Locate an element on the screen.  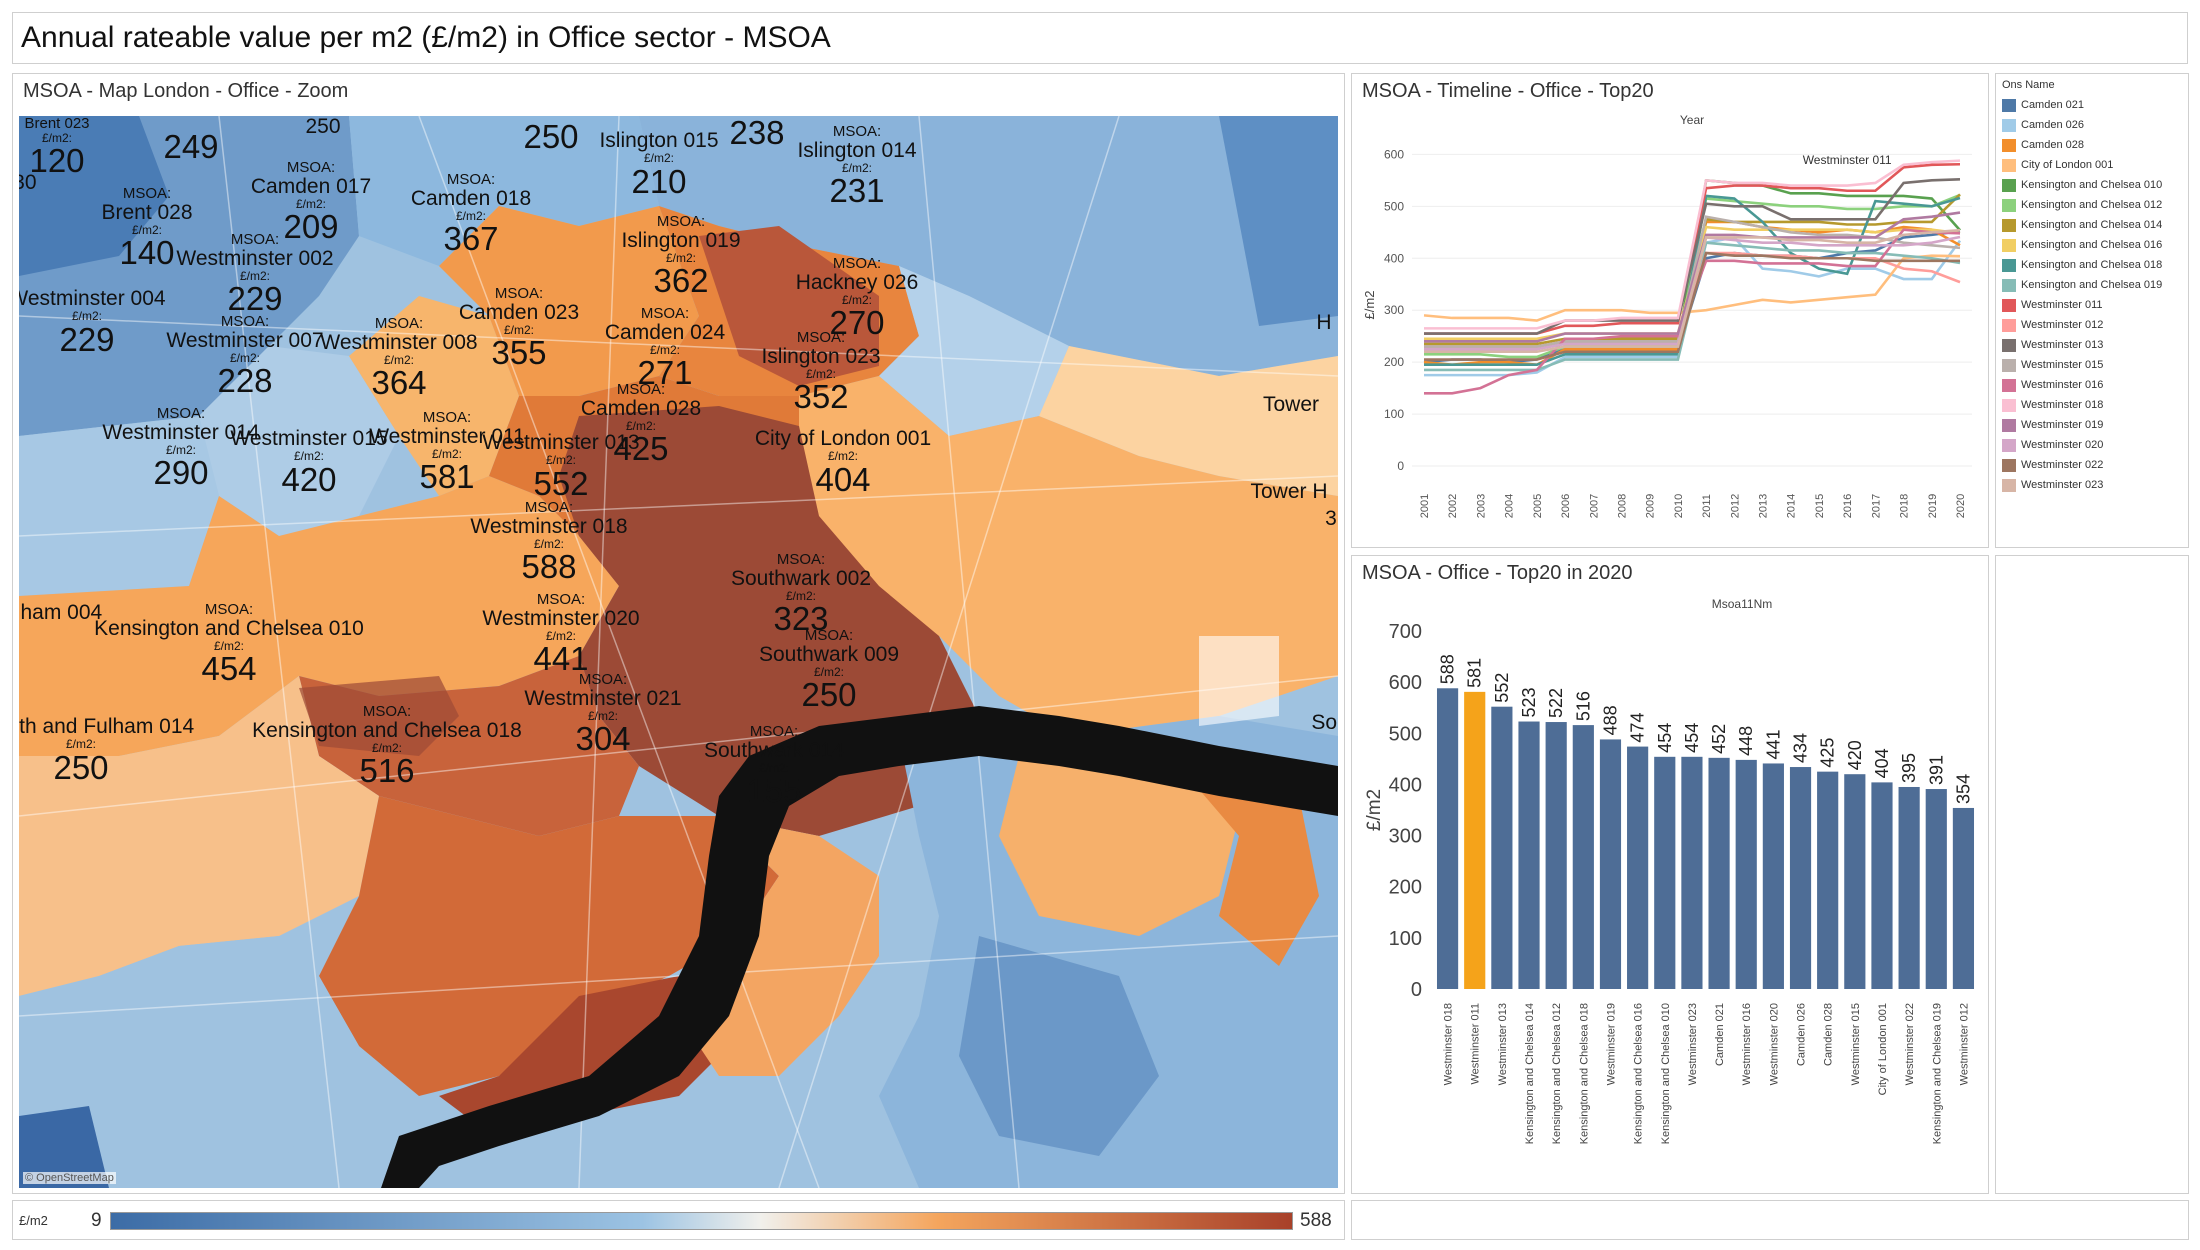
legend-item: Westminster 011 is located at coordinates (2082, 305).